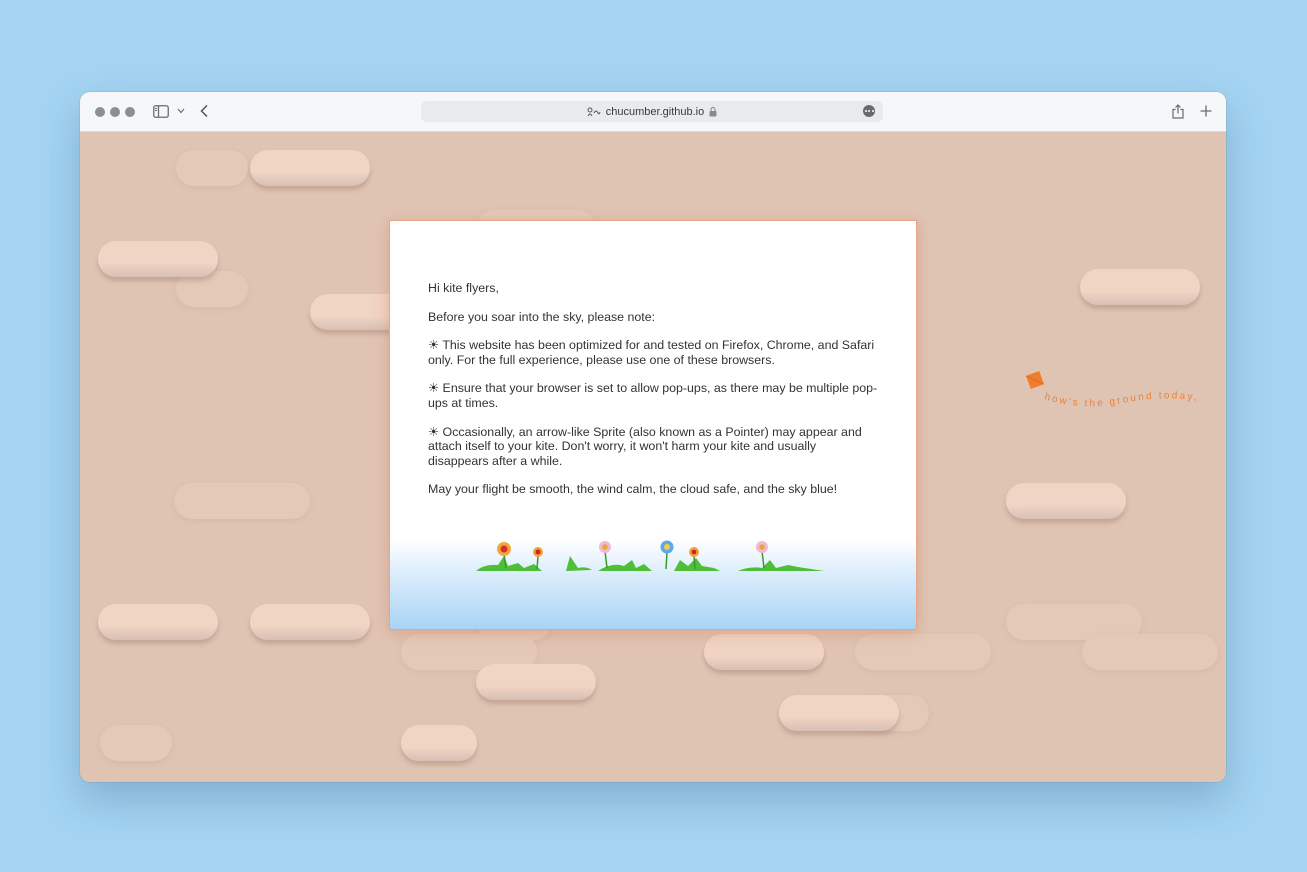 The height and width of the screenshot is (872, 1307). I want to click on url-text: chucumber.github.io, so click(655, 111).